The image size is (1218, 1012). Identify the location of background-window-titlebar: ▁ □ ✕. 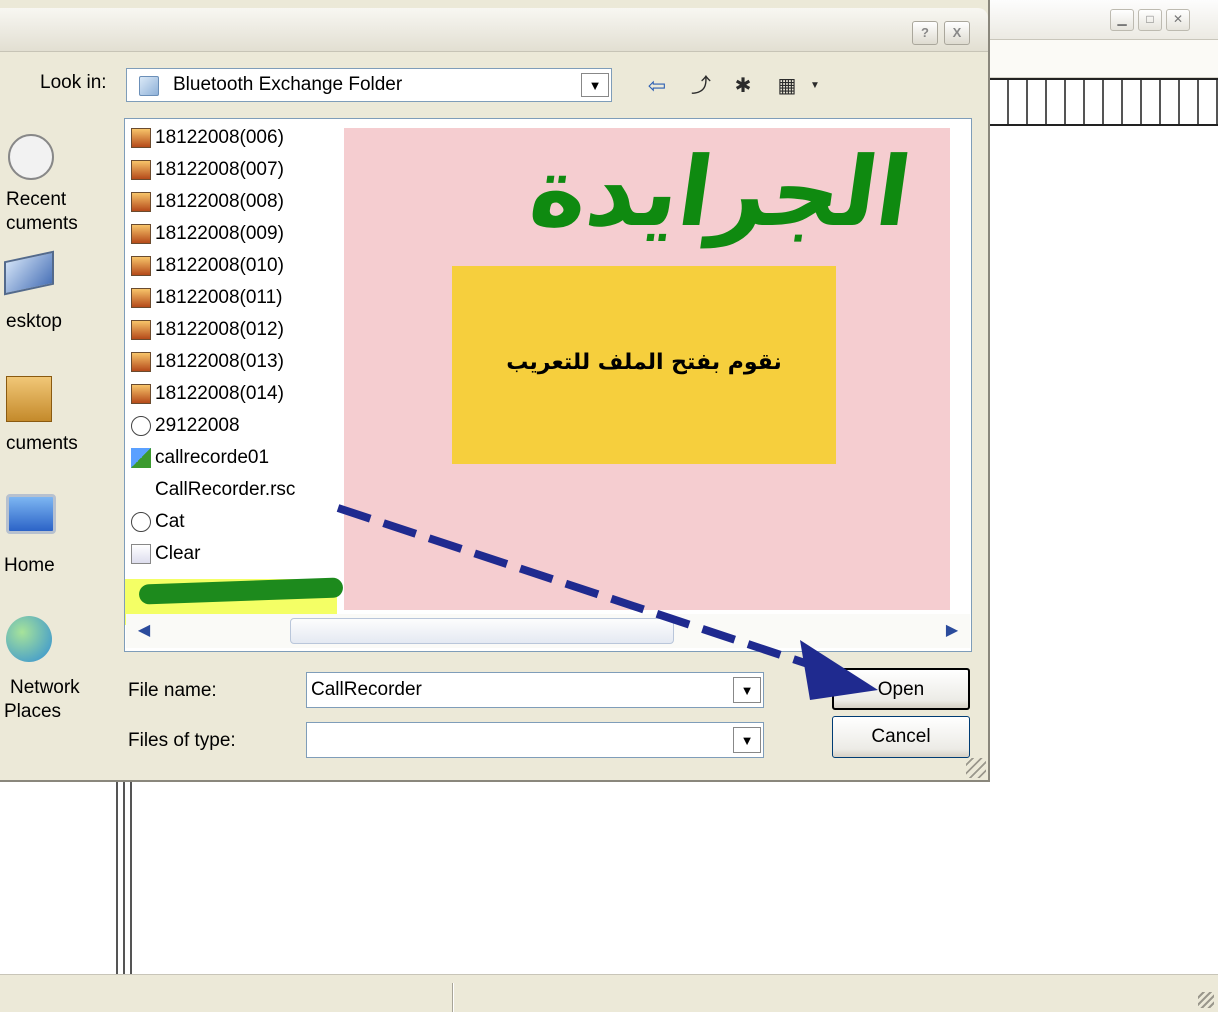
(1103, 20).